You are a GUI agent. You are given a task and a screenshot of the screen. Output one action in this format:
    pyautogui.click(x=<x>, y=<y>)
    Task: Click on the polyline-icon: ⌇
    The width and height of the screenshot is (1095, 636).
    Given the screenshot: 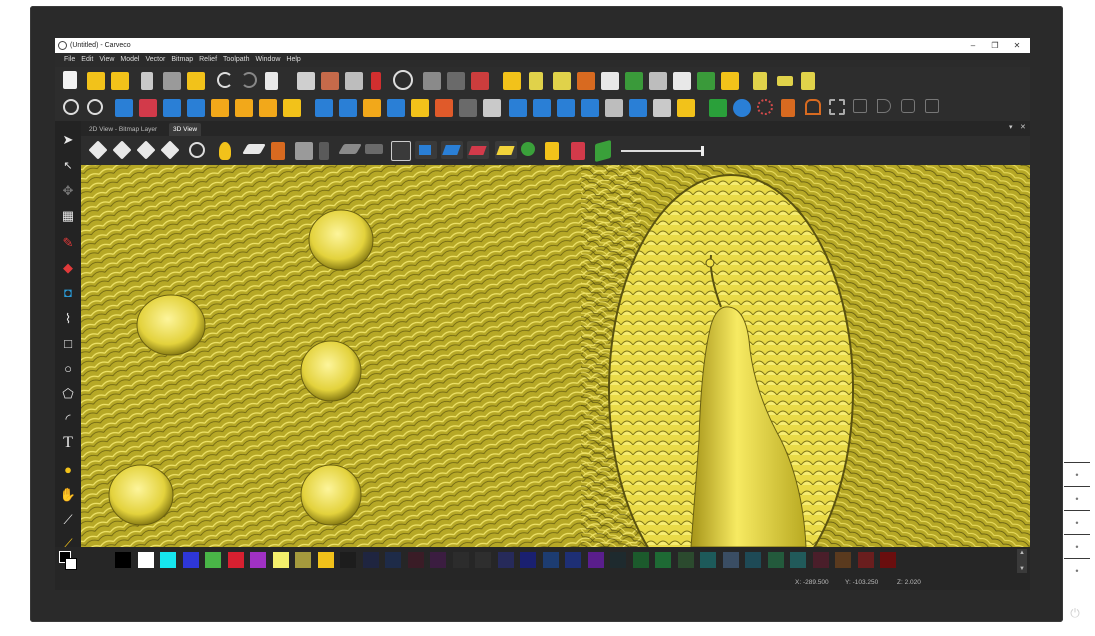 What is the action you would take?
    pyautogui.click(x=68, y=319)
    